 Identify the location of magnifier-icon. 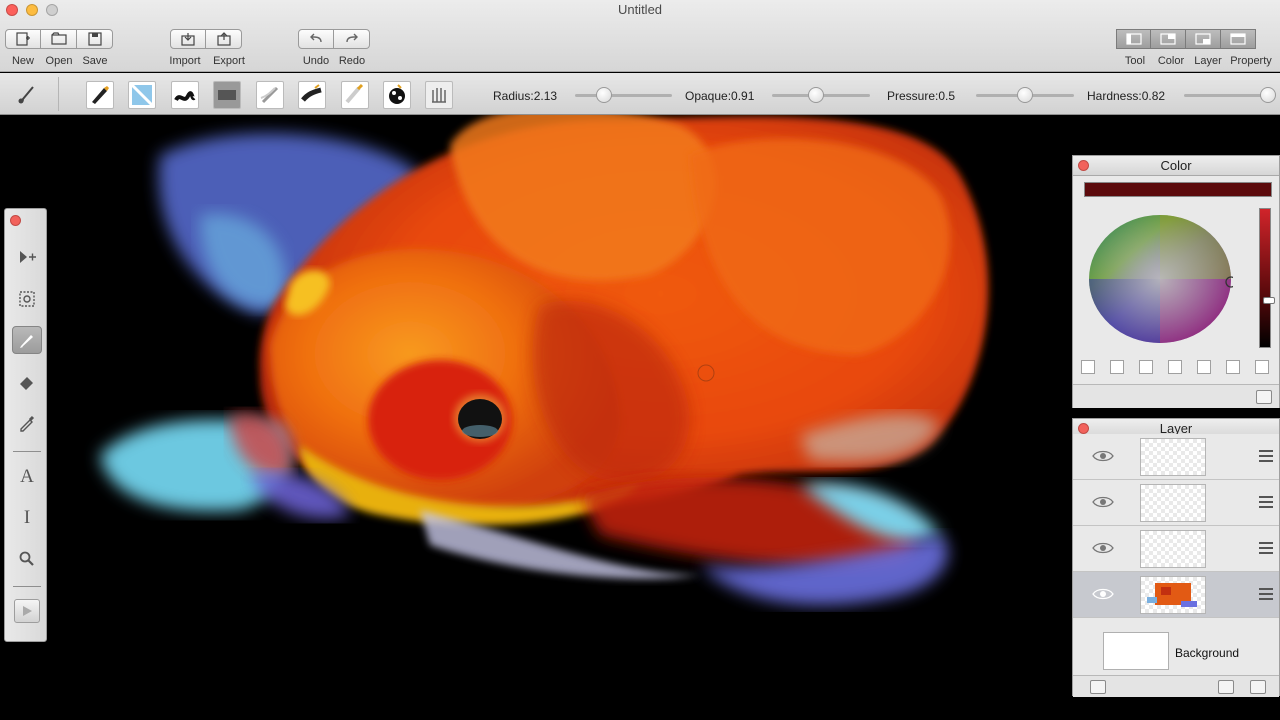
(26, 558).